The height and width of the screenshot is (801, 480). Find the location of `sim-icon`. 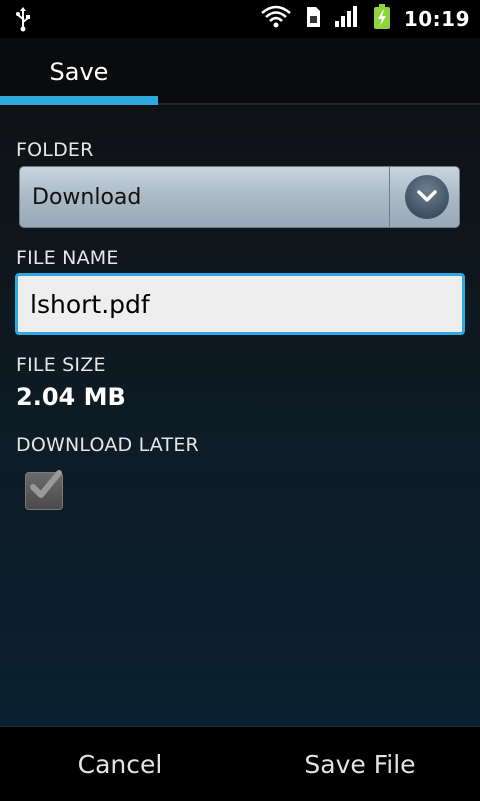

sim-icon is located at coordinates (313, 19).